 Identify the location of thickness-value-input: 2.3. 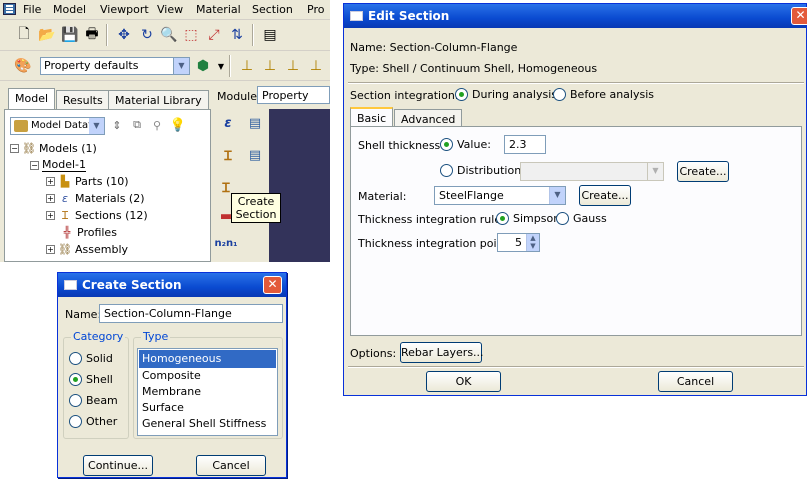
(525, 144).